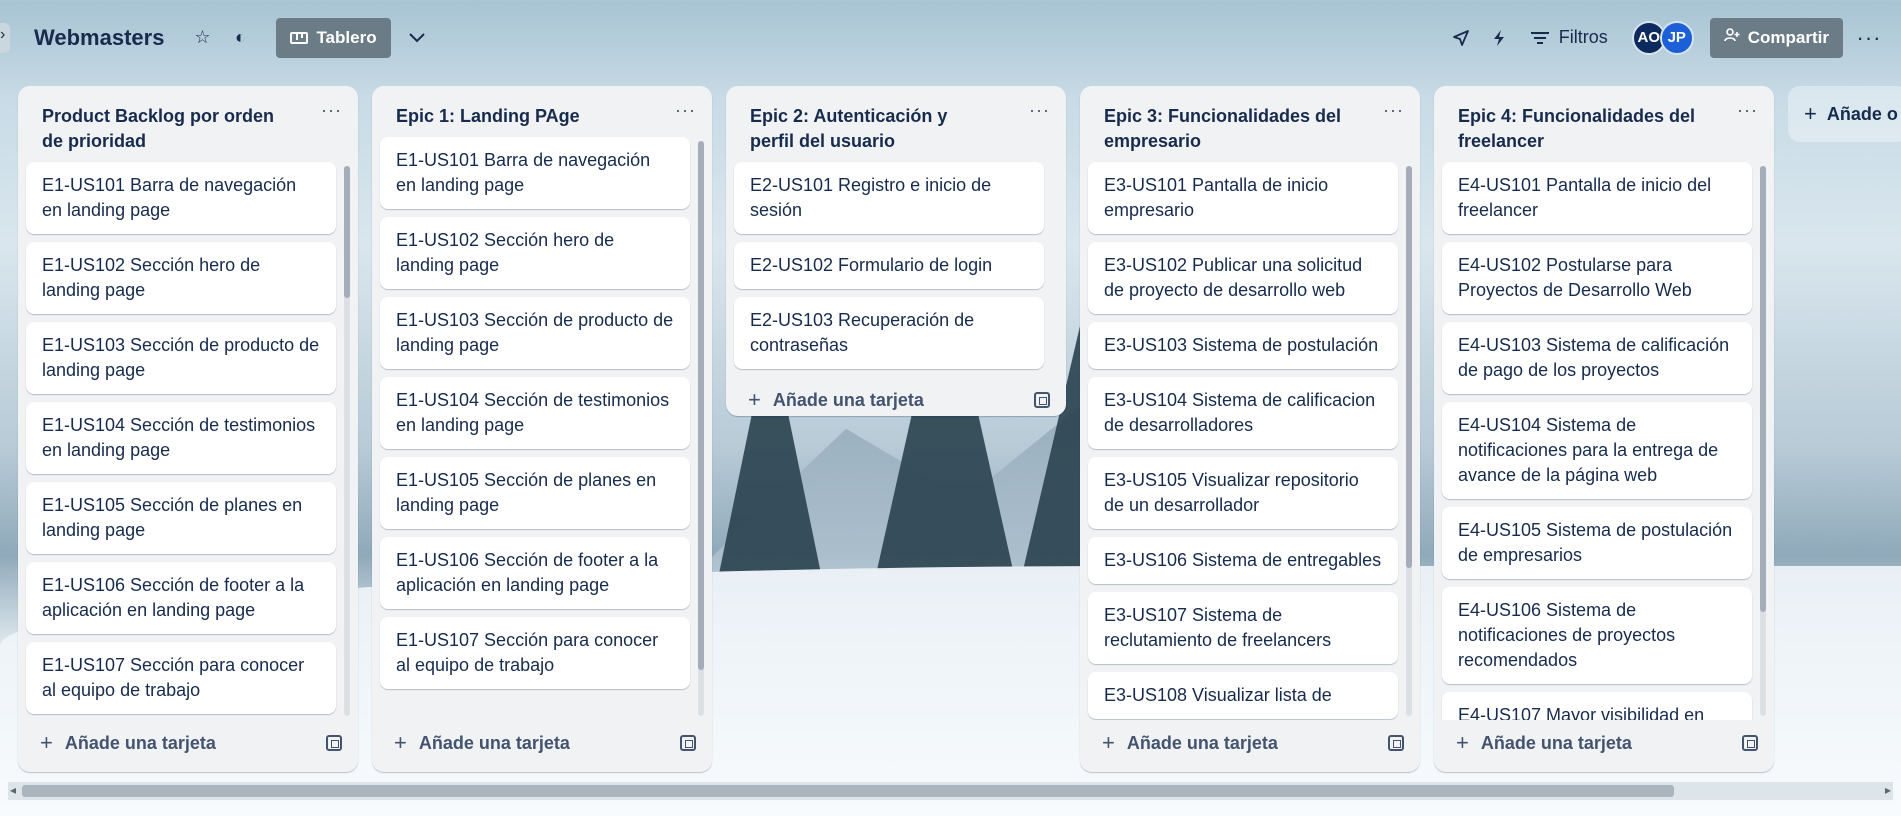 The height and width of the screenshot is (816, 1901). What do you see at coordinates (1676, 37) in the screenshot?
I see `member-avatar: JP` at bounding box center [1676, 37].